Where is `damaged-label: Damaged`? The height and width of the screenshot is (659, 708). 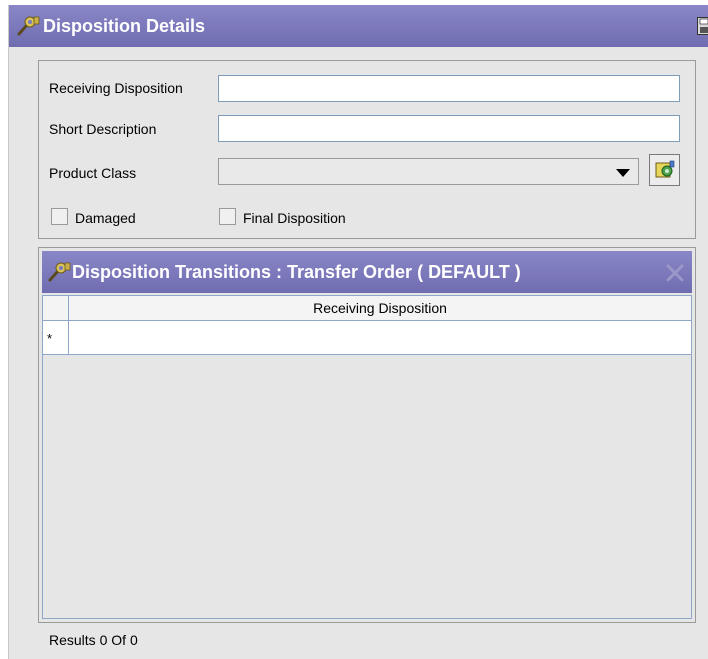 damaged-label: Damaged is located at coordinates (105, 218).